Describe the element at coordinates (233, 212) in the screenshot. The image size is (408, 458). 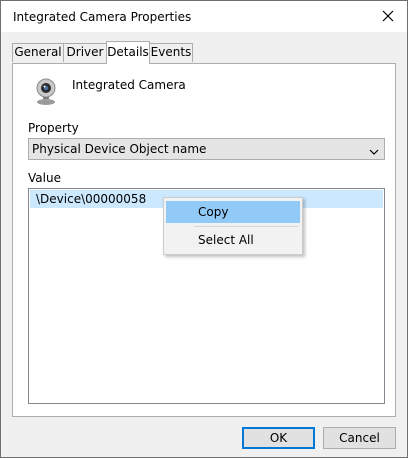
I see `menu-item-copy: Copy` at that location.